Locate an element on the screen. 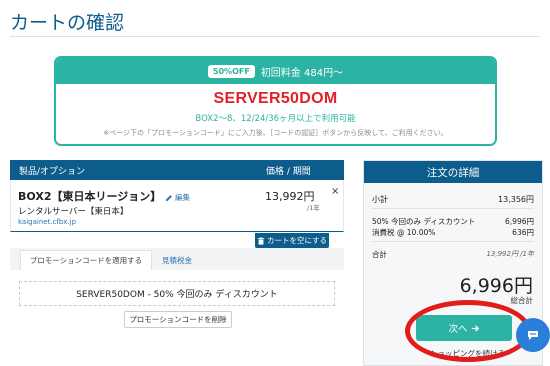 This screenshot has width=550, height=366. edit-link: 編集 is located at coordinates (177, 197).